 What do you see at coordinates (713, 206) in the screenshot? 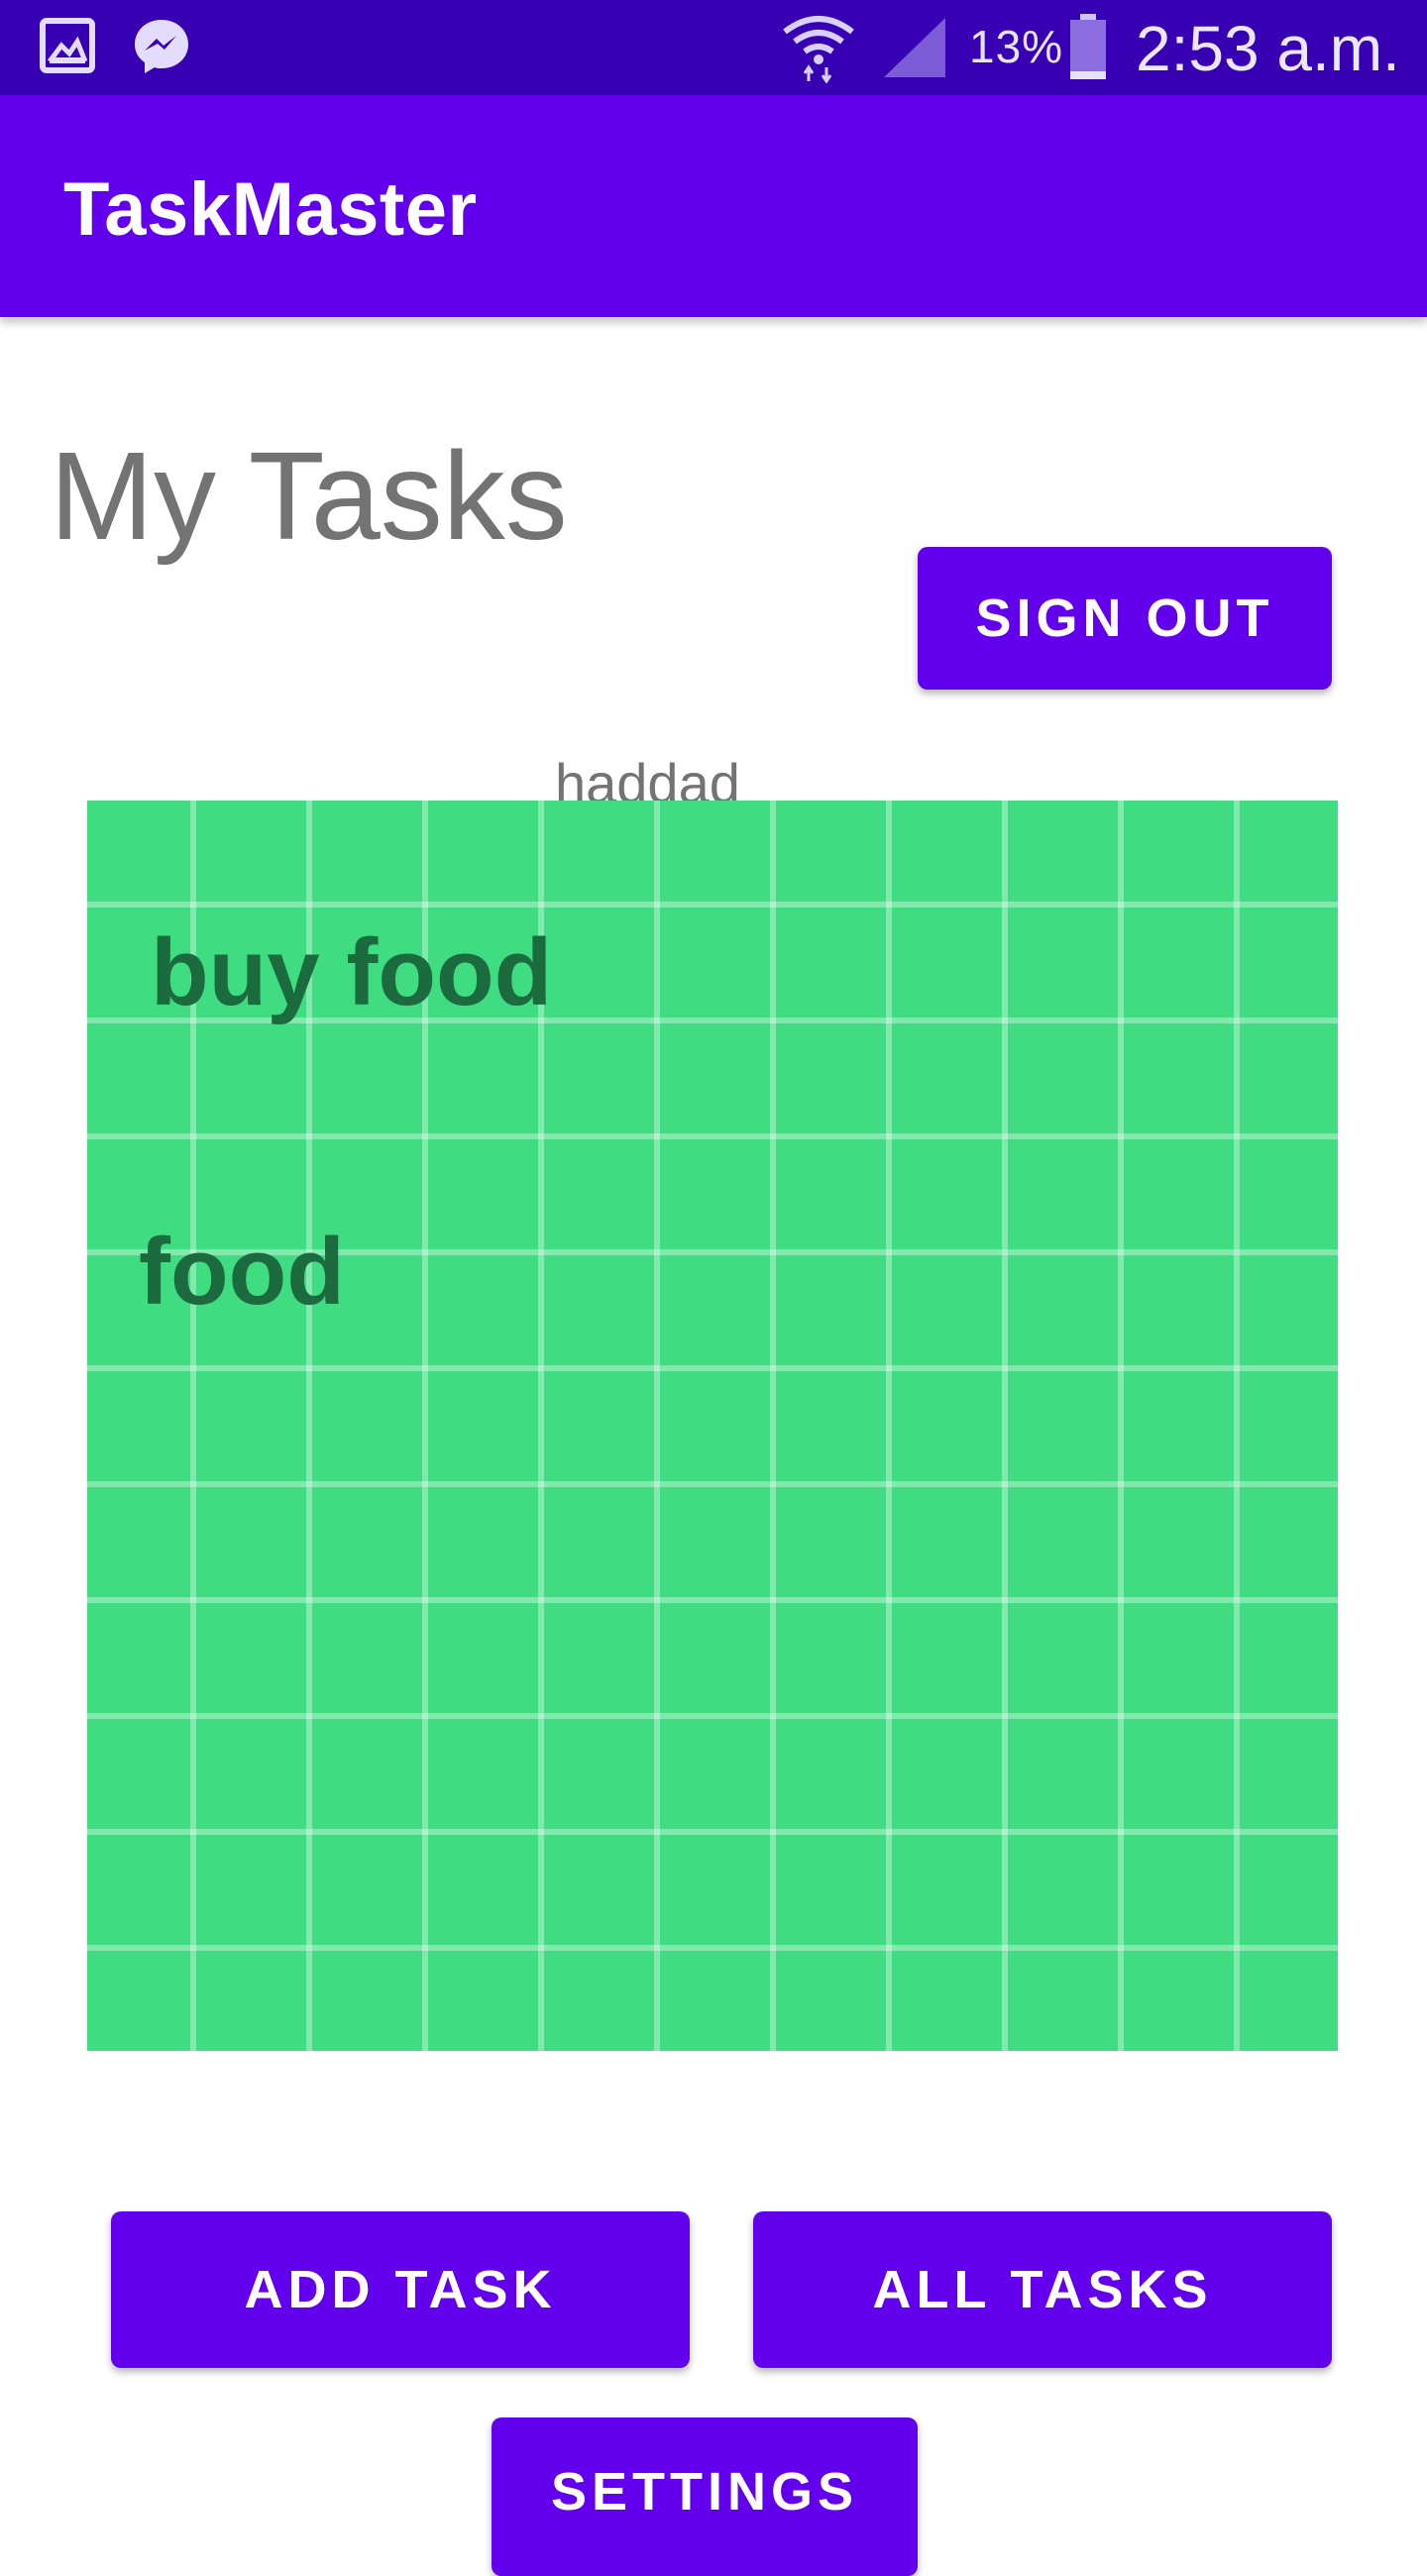
I see `app-bar: TaskMaster` at bounding box center [713, 206].